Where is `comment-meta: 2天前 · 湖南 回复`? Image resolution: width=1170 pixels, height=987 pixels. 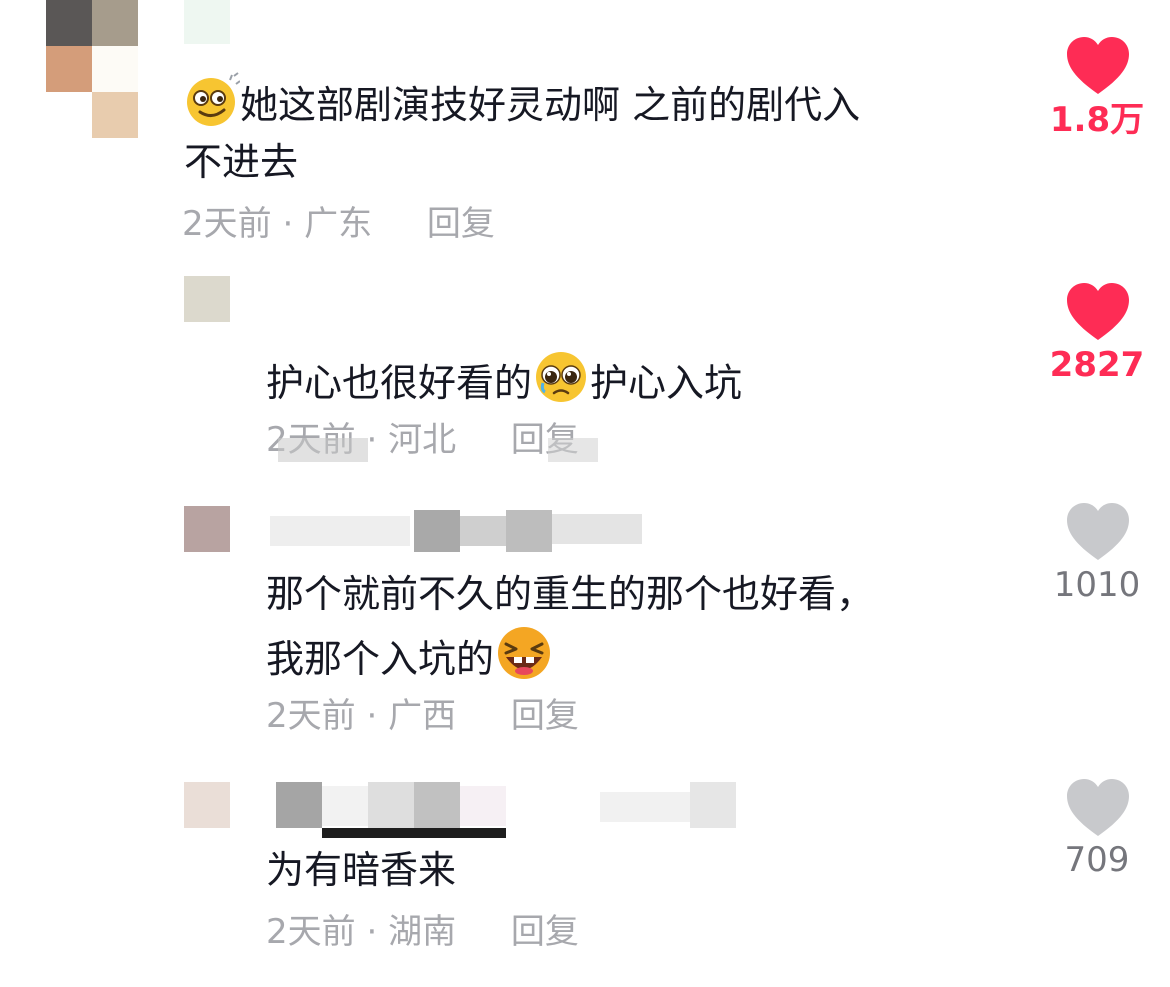
comment-meta: 2天前 · 湖南 回复 is located at coordinates (422, 932).